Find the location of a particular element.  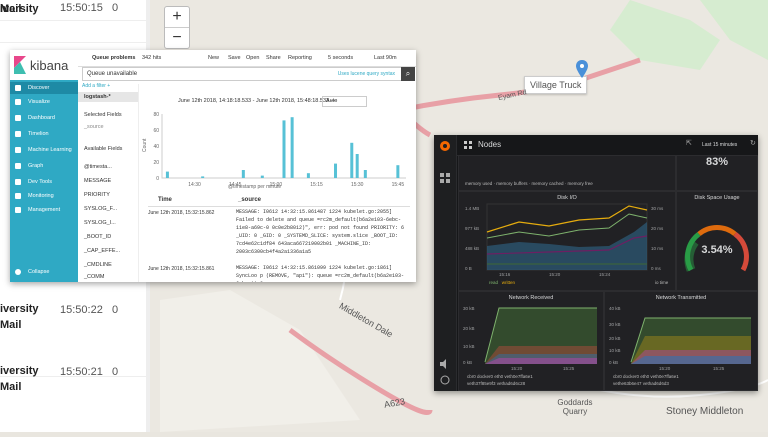

zoom-out-button: − is located at coordinates (177, 37).